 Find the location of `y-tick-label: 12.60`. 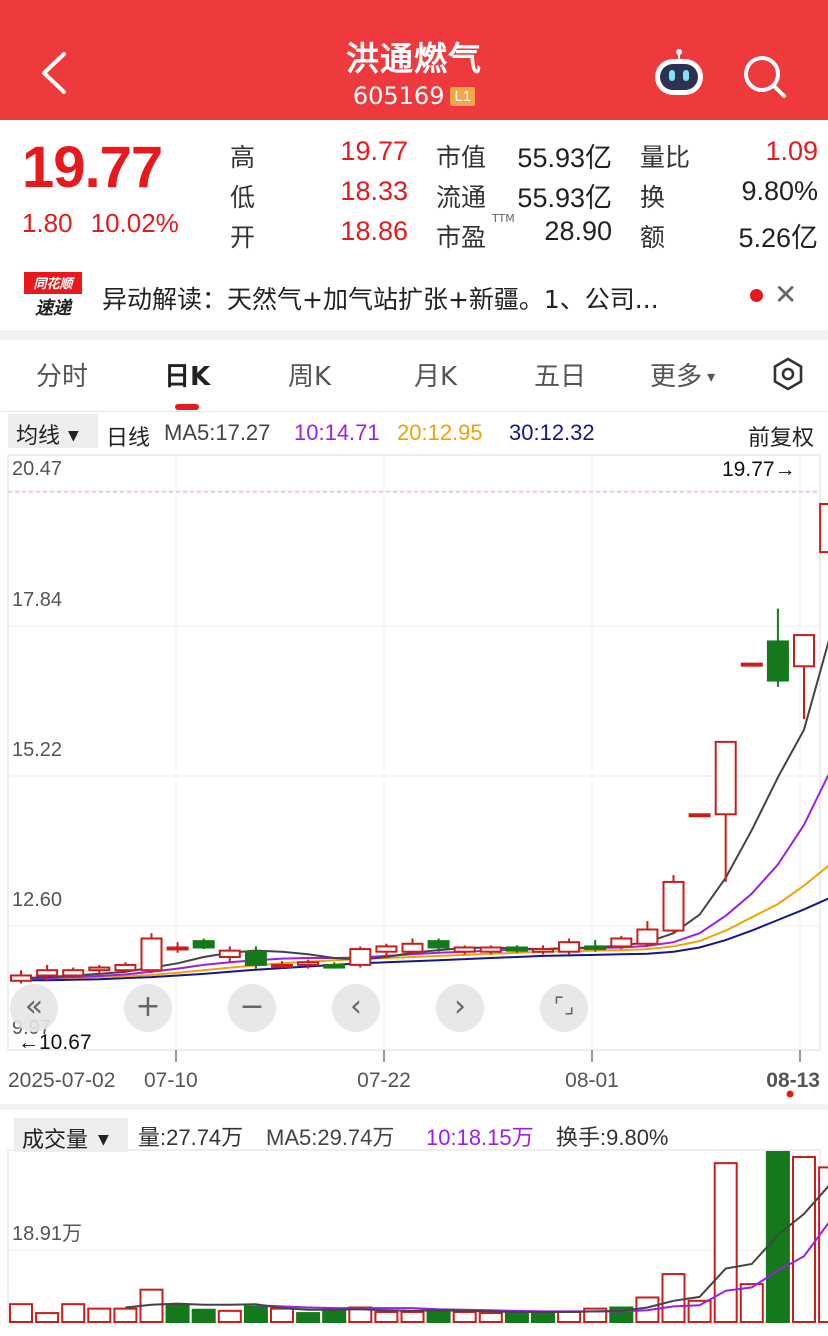

y-tick-label: 12.60 is located at coordinates (37, 900).